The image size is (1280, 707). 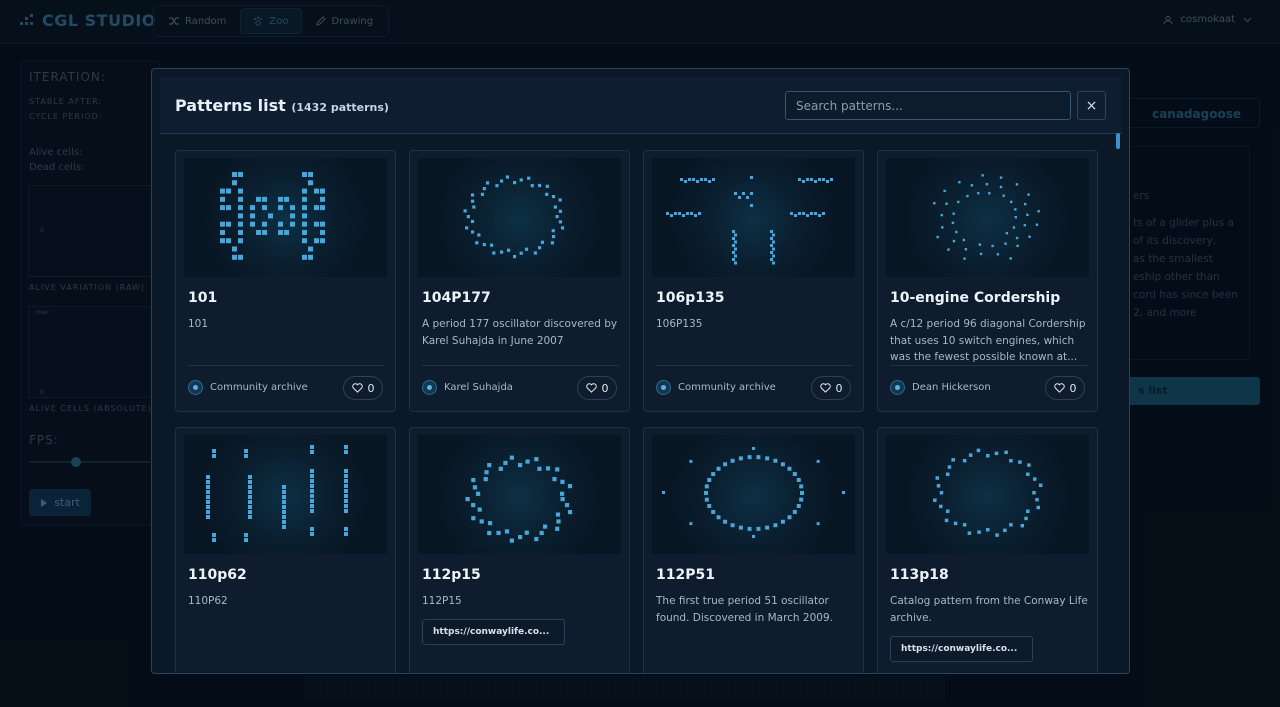 What do you see at coordinates (230, 105) in the screenshot?
I see `modal-title-text: Patterns list` at bounding box center [230, 105].